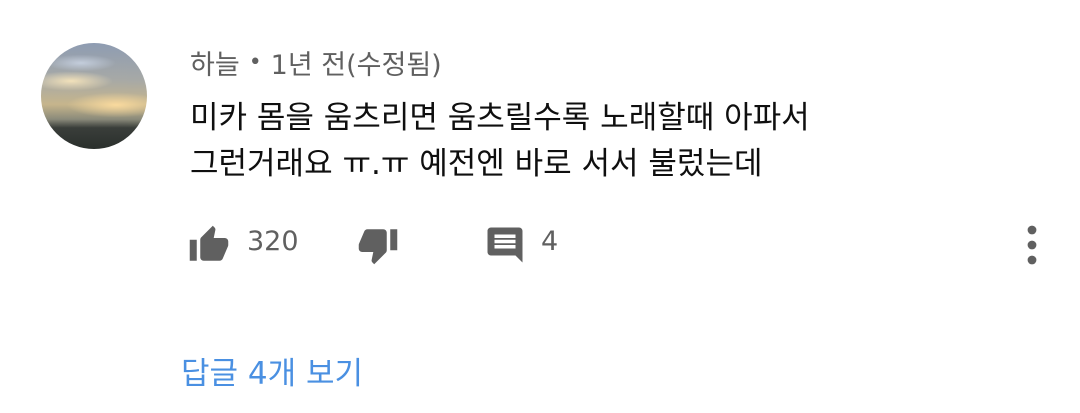 The height and width of the screenshot is (413, 1080). I want to click on view-replies-link: 답글 4개 보기, so click(272, 370).